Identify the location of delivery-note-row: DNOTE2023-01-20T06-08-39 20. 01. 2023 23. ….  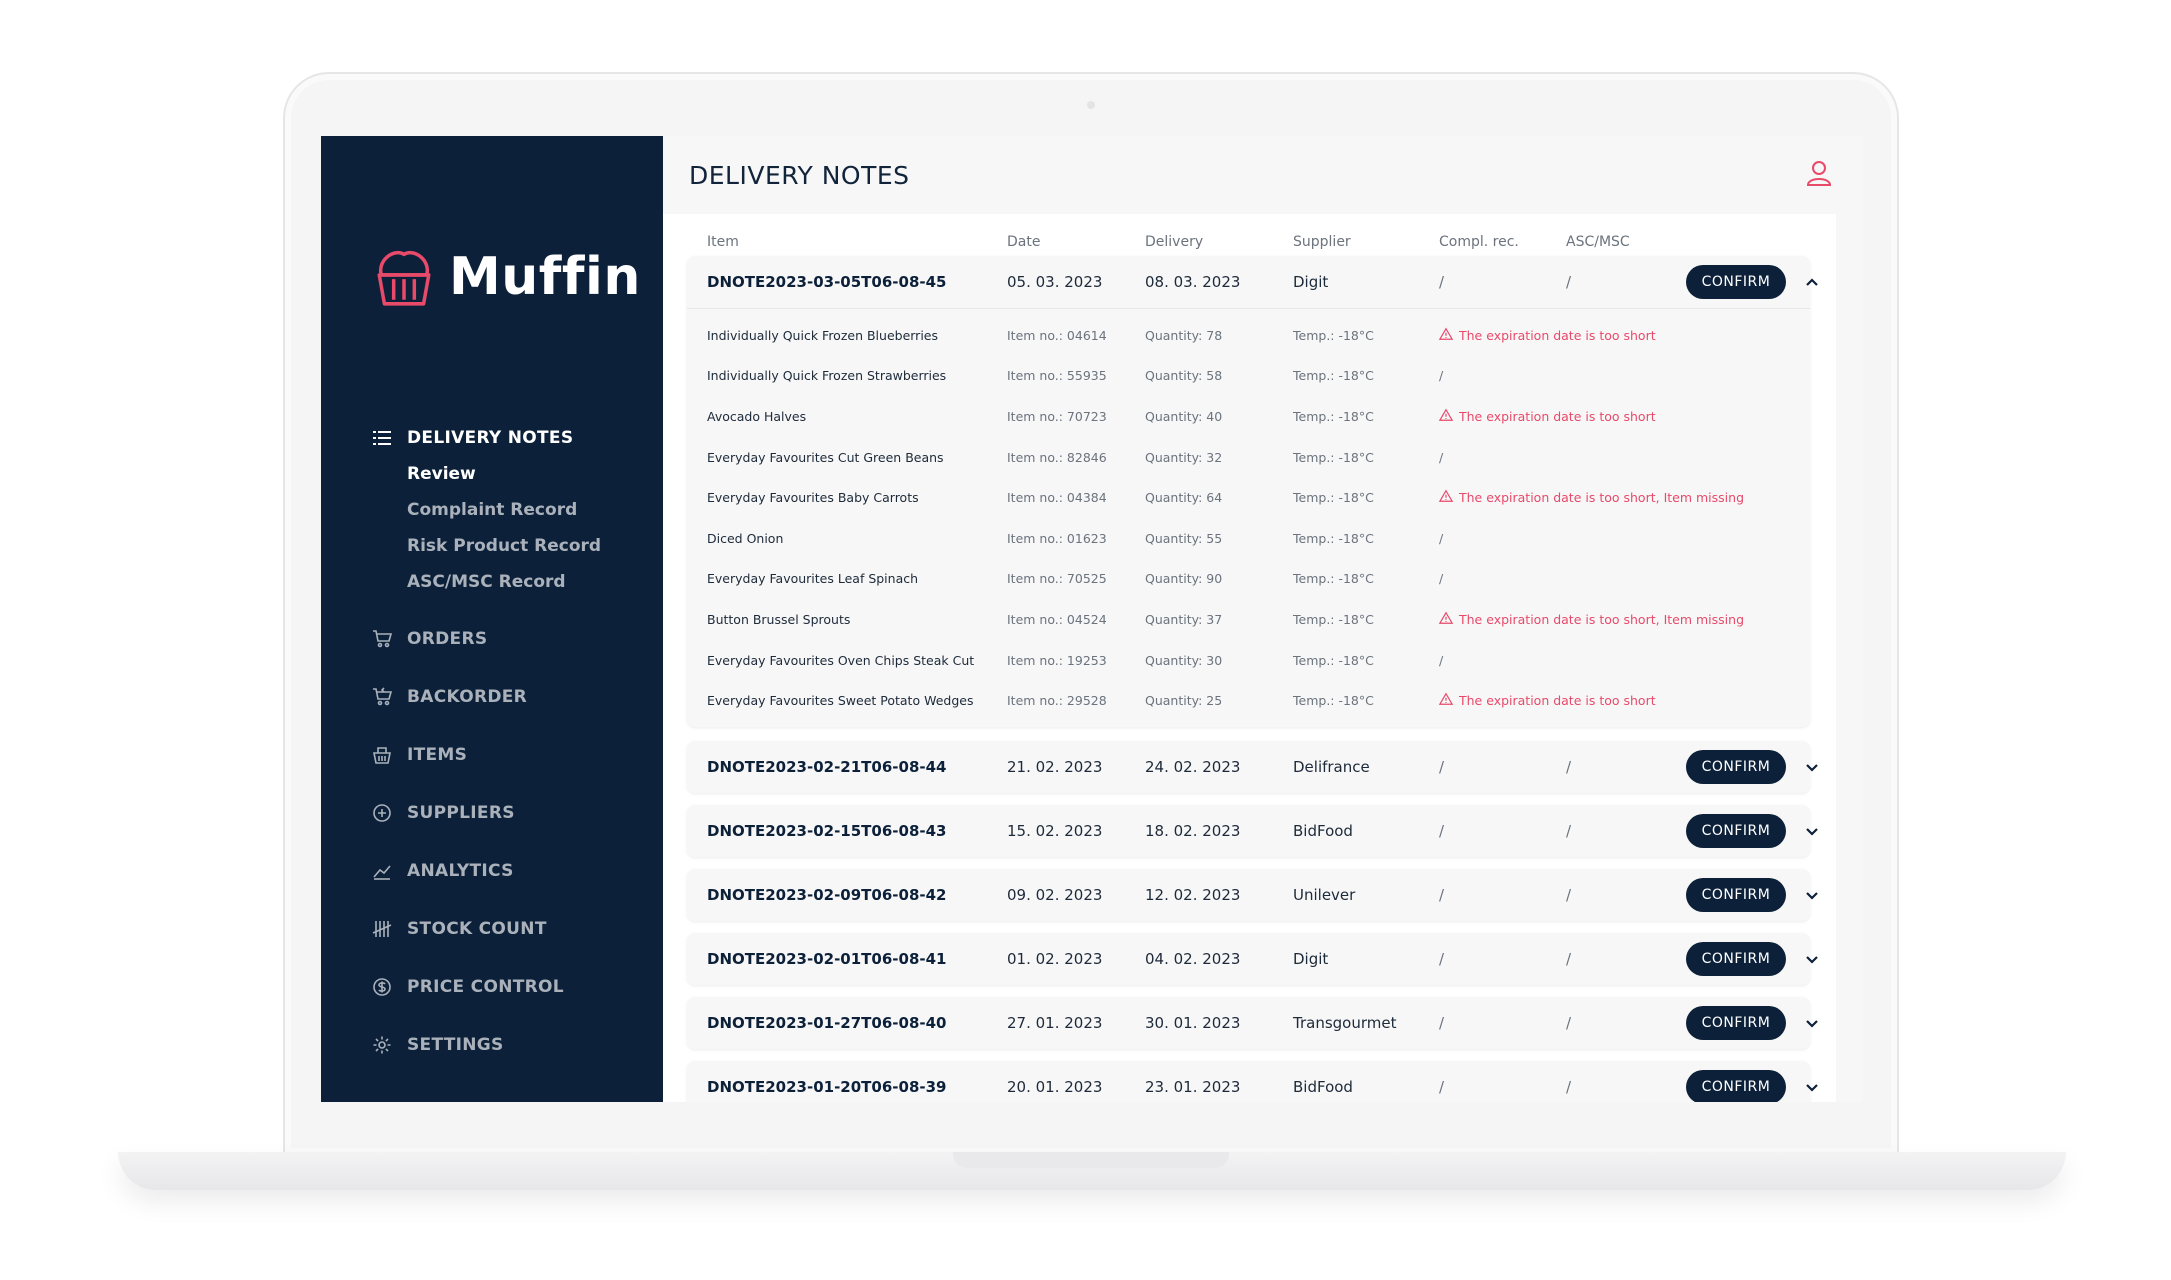
(1252, 1081).